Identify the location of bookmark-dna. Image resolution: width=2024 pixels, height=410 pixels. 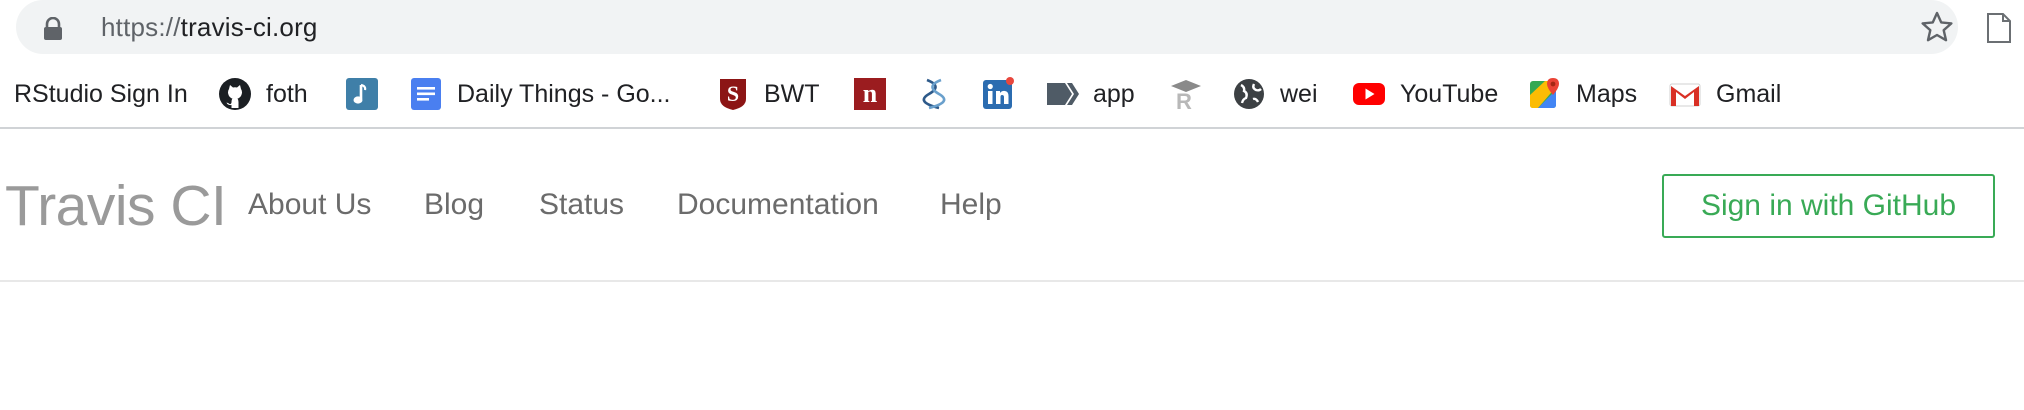
(934, 94).